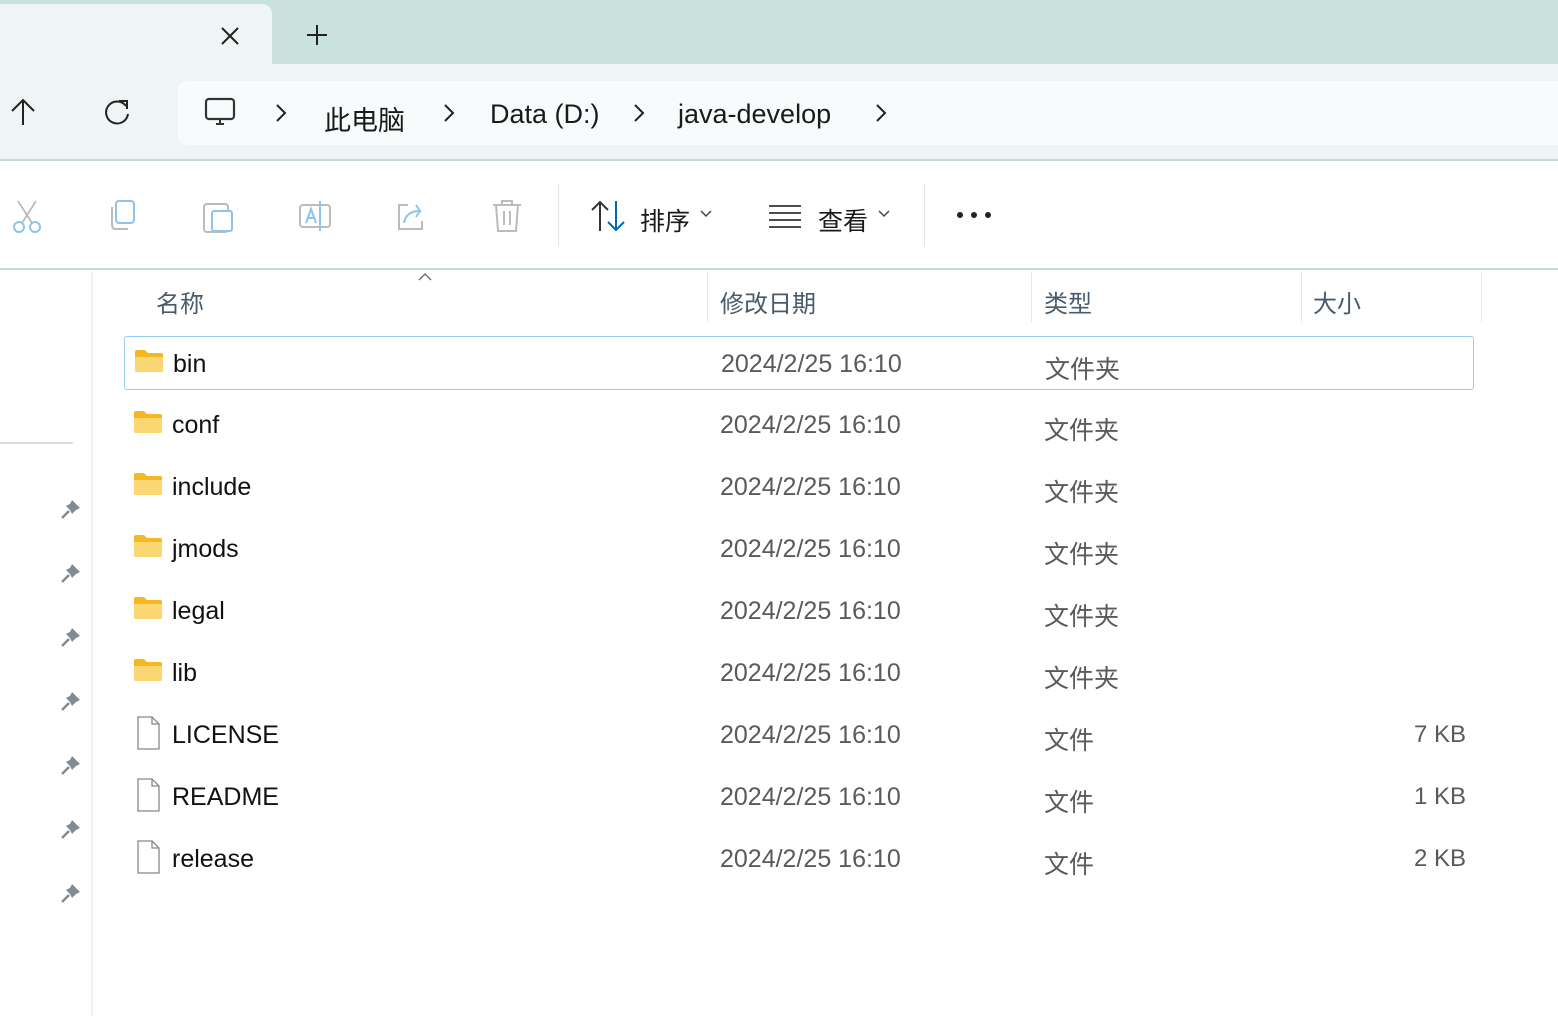 This screenshot has height=1016, width=1558. Describe the element at coordinates (799, 363) in the screenshot. I see `file-row: bin 2024/2/25 16:10 文件夹` at that location.